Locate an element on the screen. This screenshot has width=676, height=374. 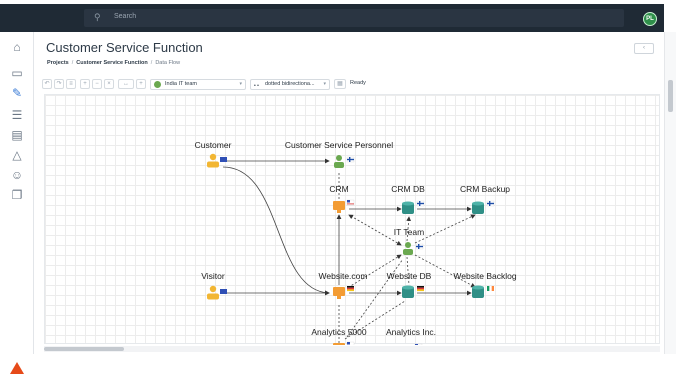
label-customer: Customer is located at coordinates (213, 145).